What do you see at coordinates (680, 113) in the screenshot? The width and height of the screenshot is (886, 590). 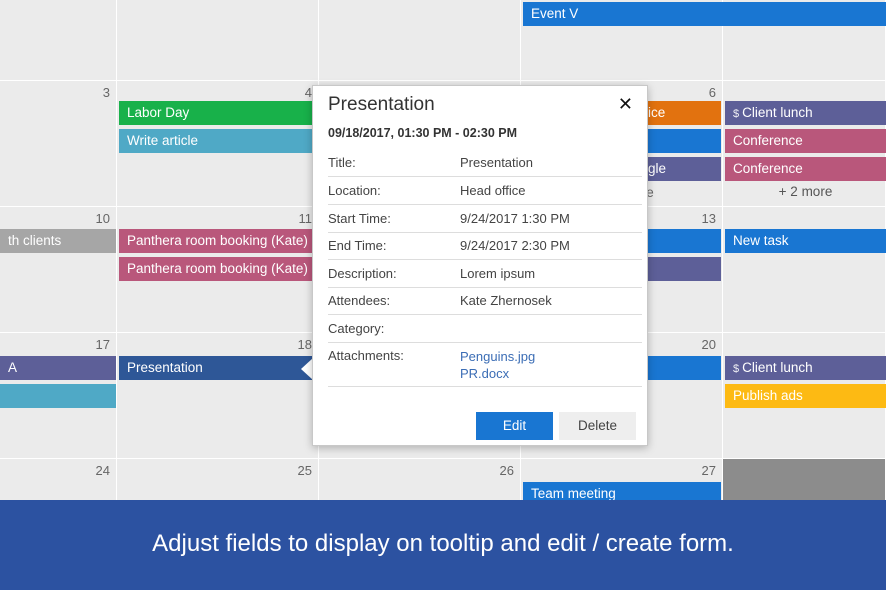 I see `event-bar: ice` at bounding box center [680, 113].